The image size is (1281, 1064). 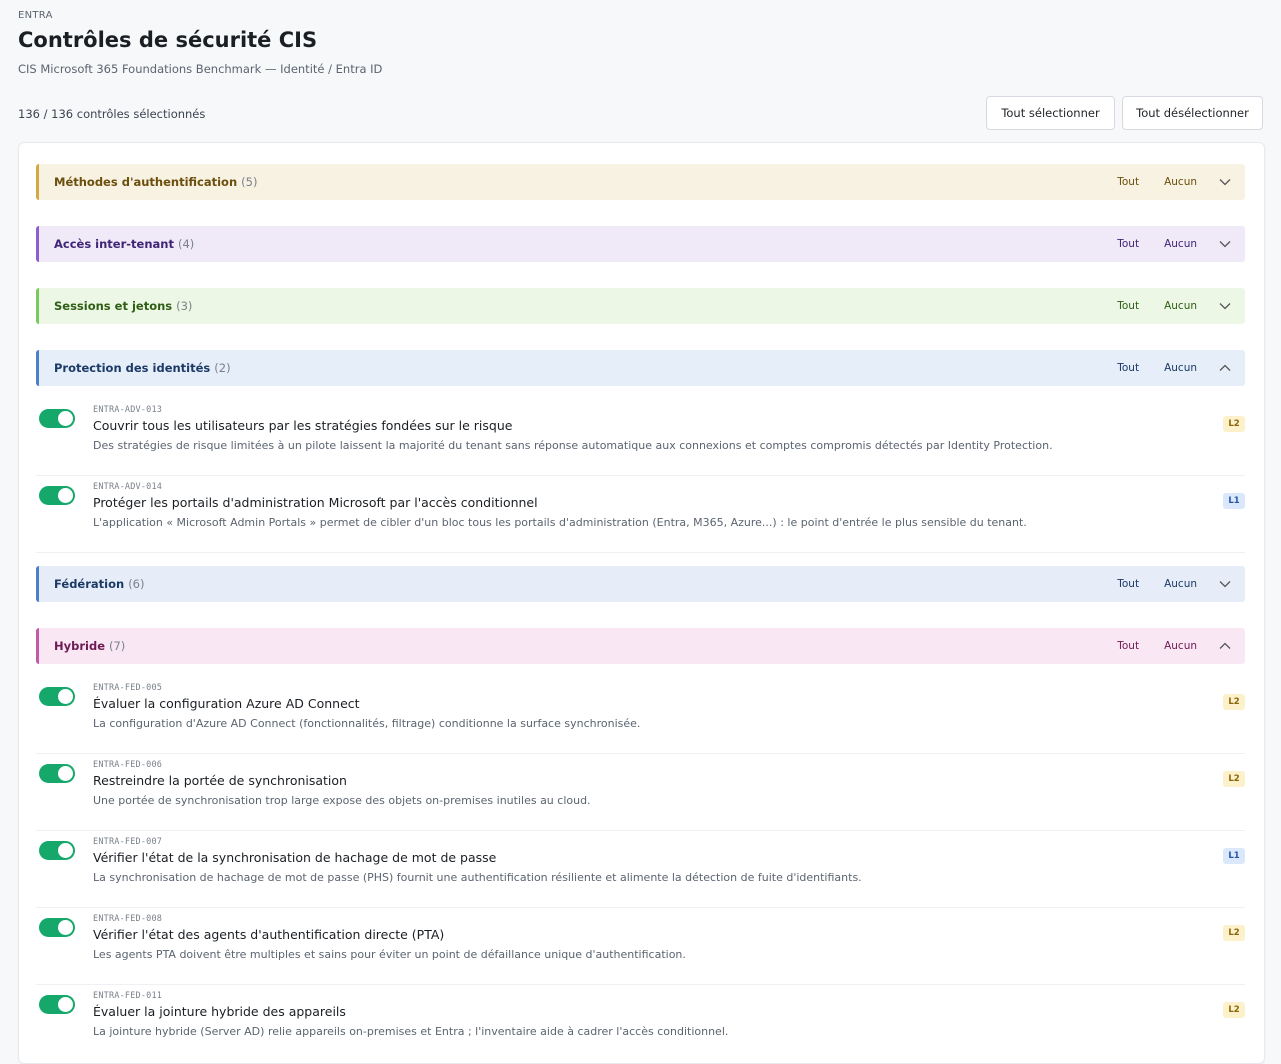 I want to click on group-header-identity-protection: Protection des identités (2) Tout Aucun, so click(x=640, y=368).